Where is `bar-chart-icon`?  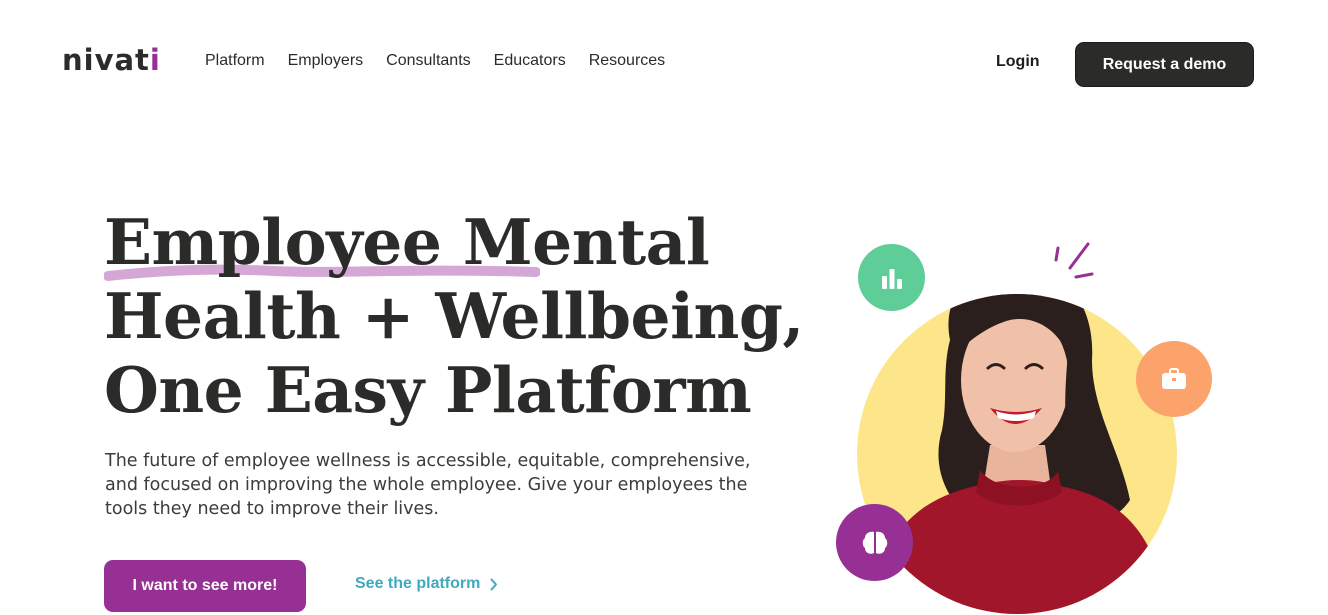 bar-chart-icon is located at coordinates (891, 278).